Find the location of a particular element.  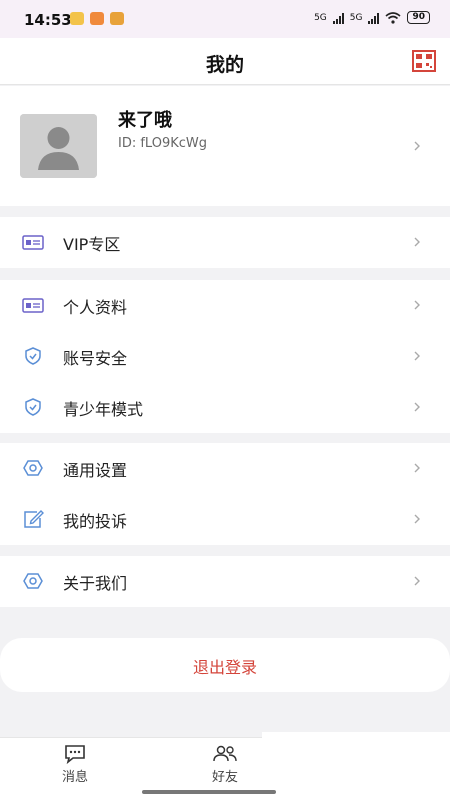

wifi-icon is located at coordinates (393, 17).